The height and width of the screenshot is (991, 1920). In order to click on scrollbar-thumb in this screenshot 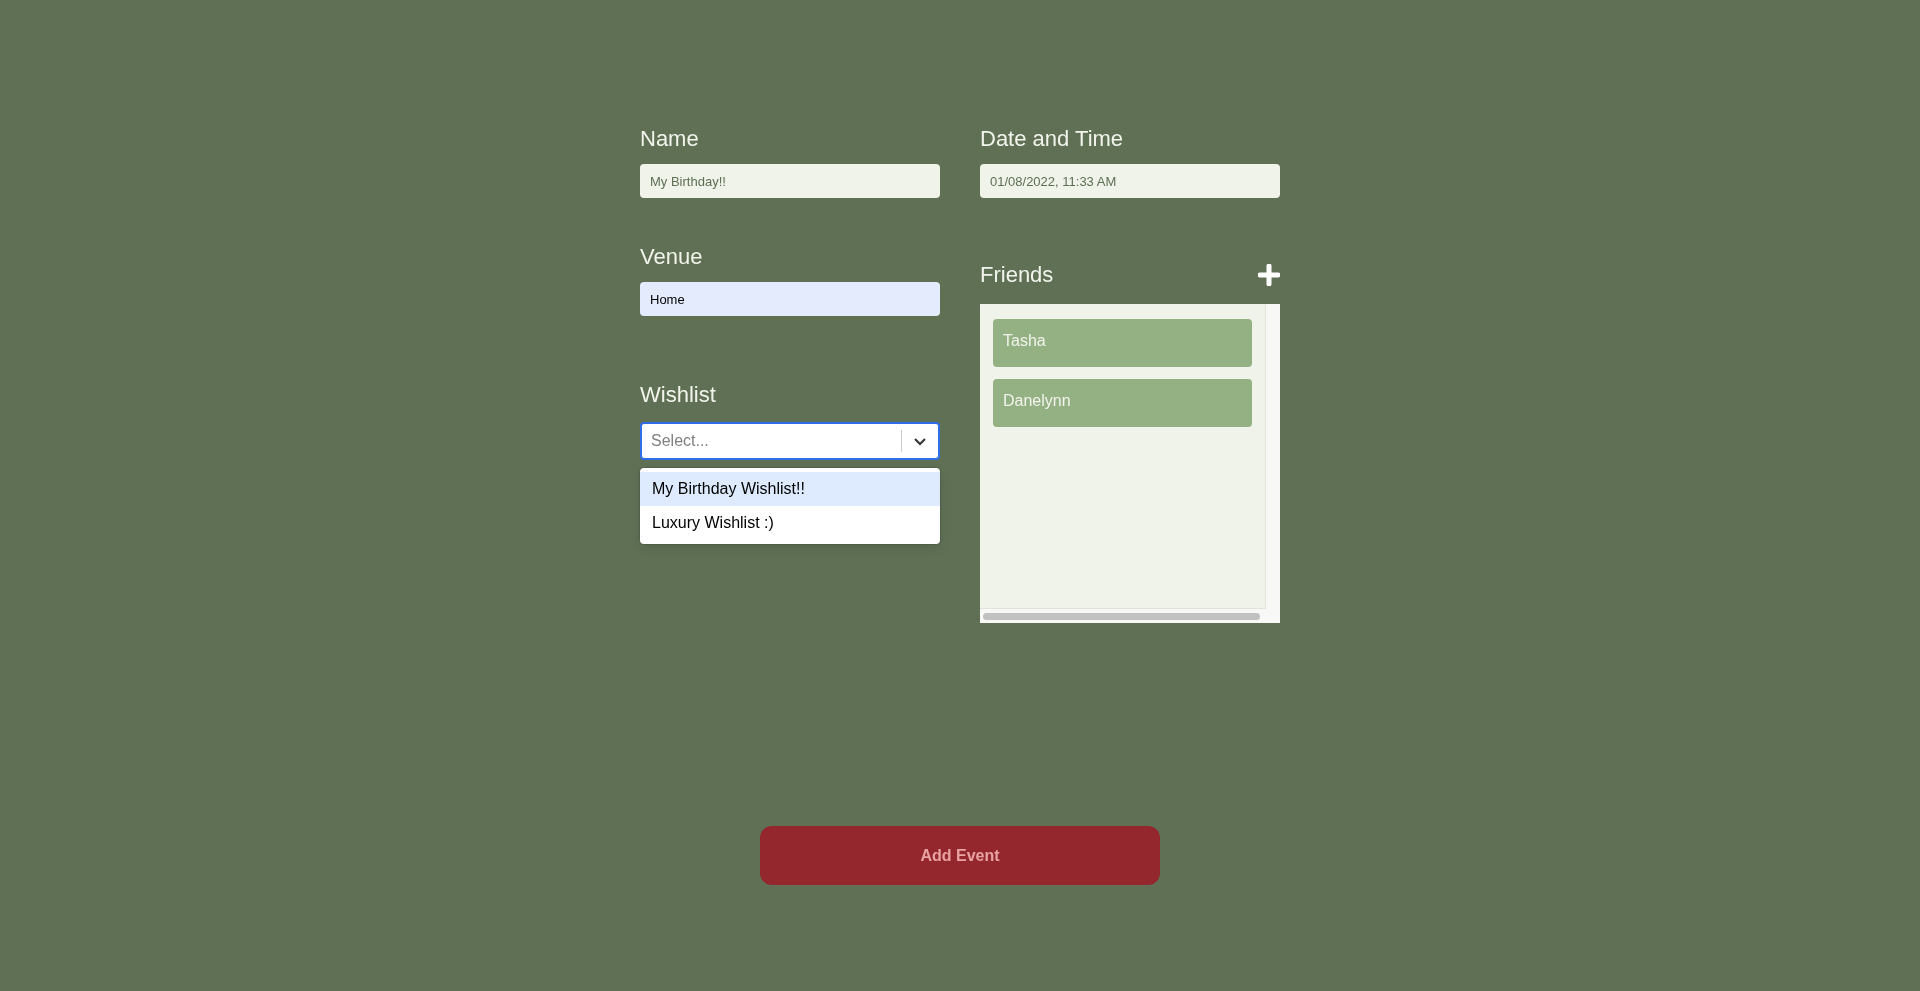, I will do `click(1121, 616)`.